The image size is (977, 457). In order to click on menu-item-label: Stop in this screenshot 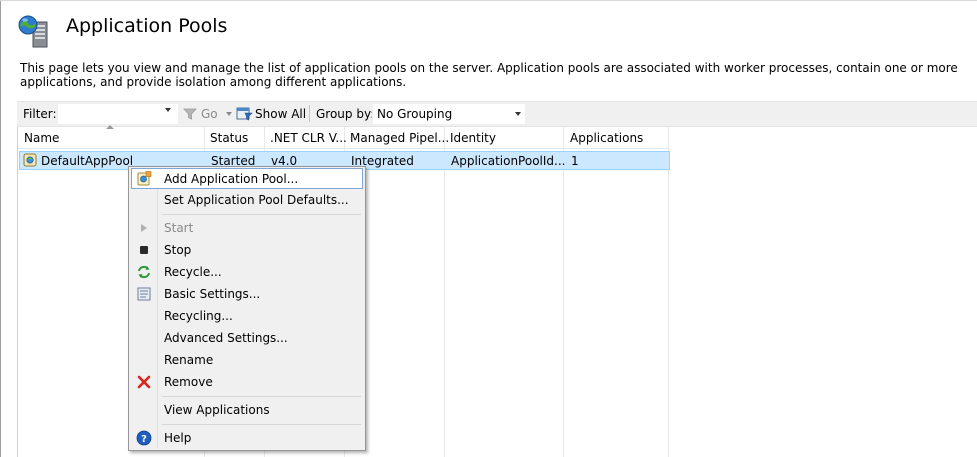, I will do `click(178, 250)`.